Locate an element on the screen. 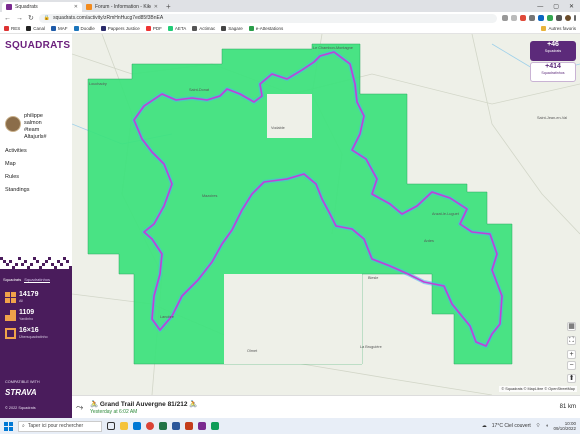 This screenshot has height=434, width=580. bookmark-actimac: Actimac is located at coordinates (203, 28).